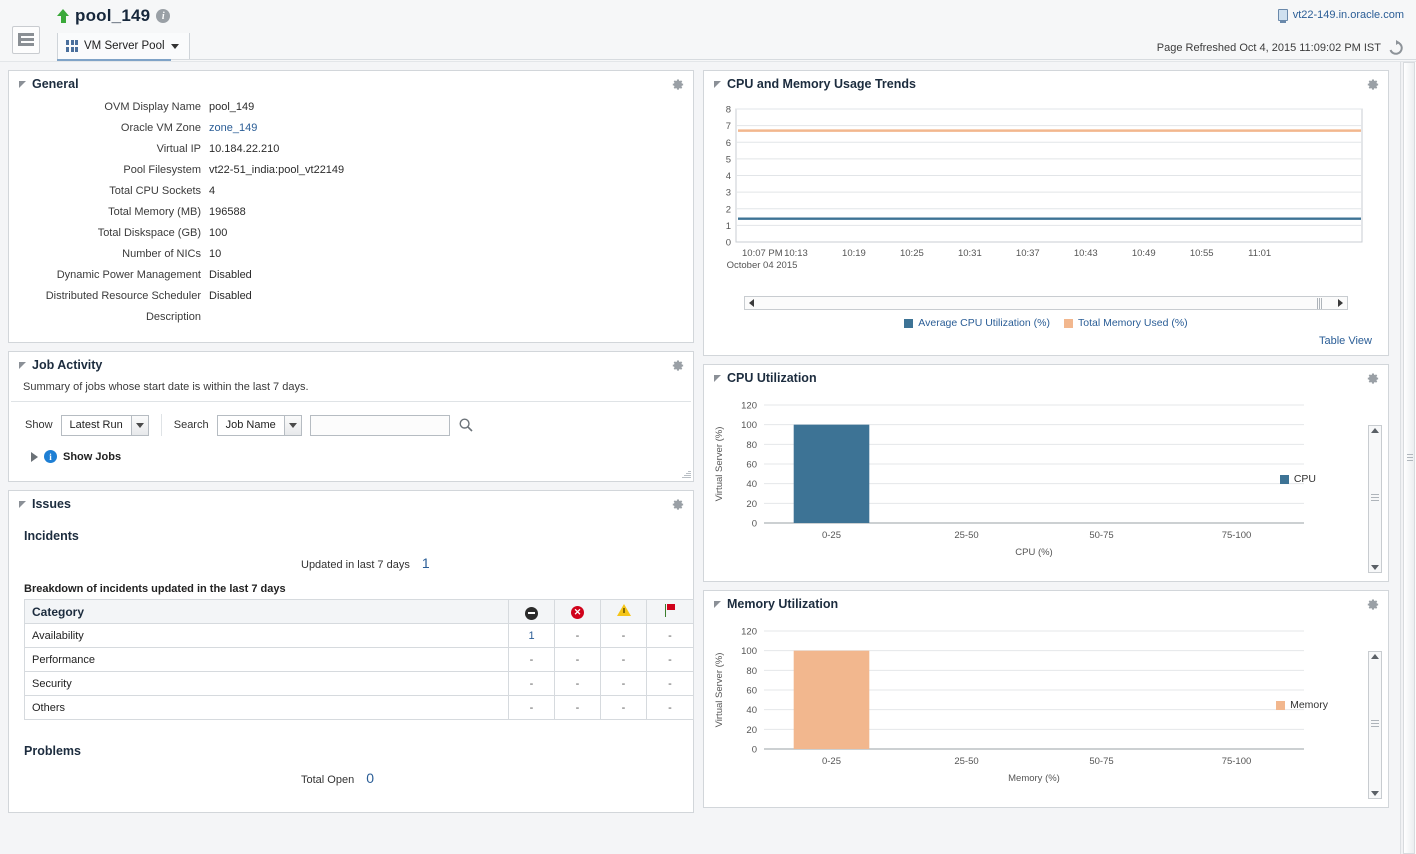  What do you see at coordinates (1345, 341) in the screenshot?
I see `table-view-link: Table View` at bounding box center [1345, 341].